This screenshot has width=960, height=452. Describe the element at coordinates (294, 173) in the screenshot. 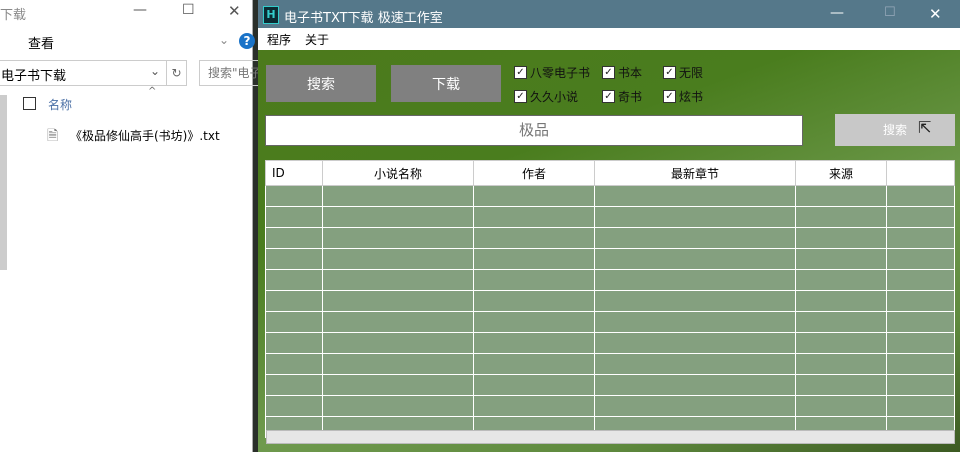

I see `column-header-id: ID` at that location.